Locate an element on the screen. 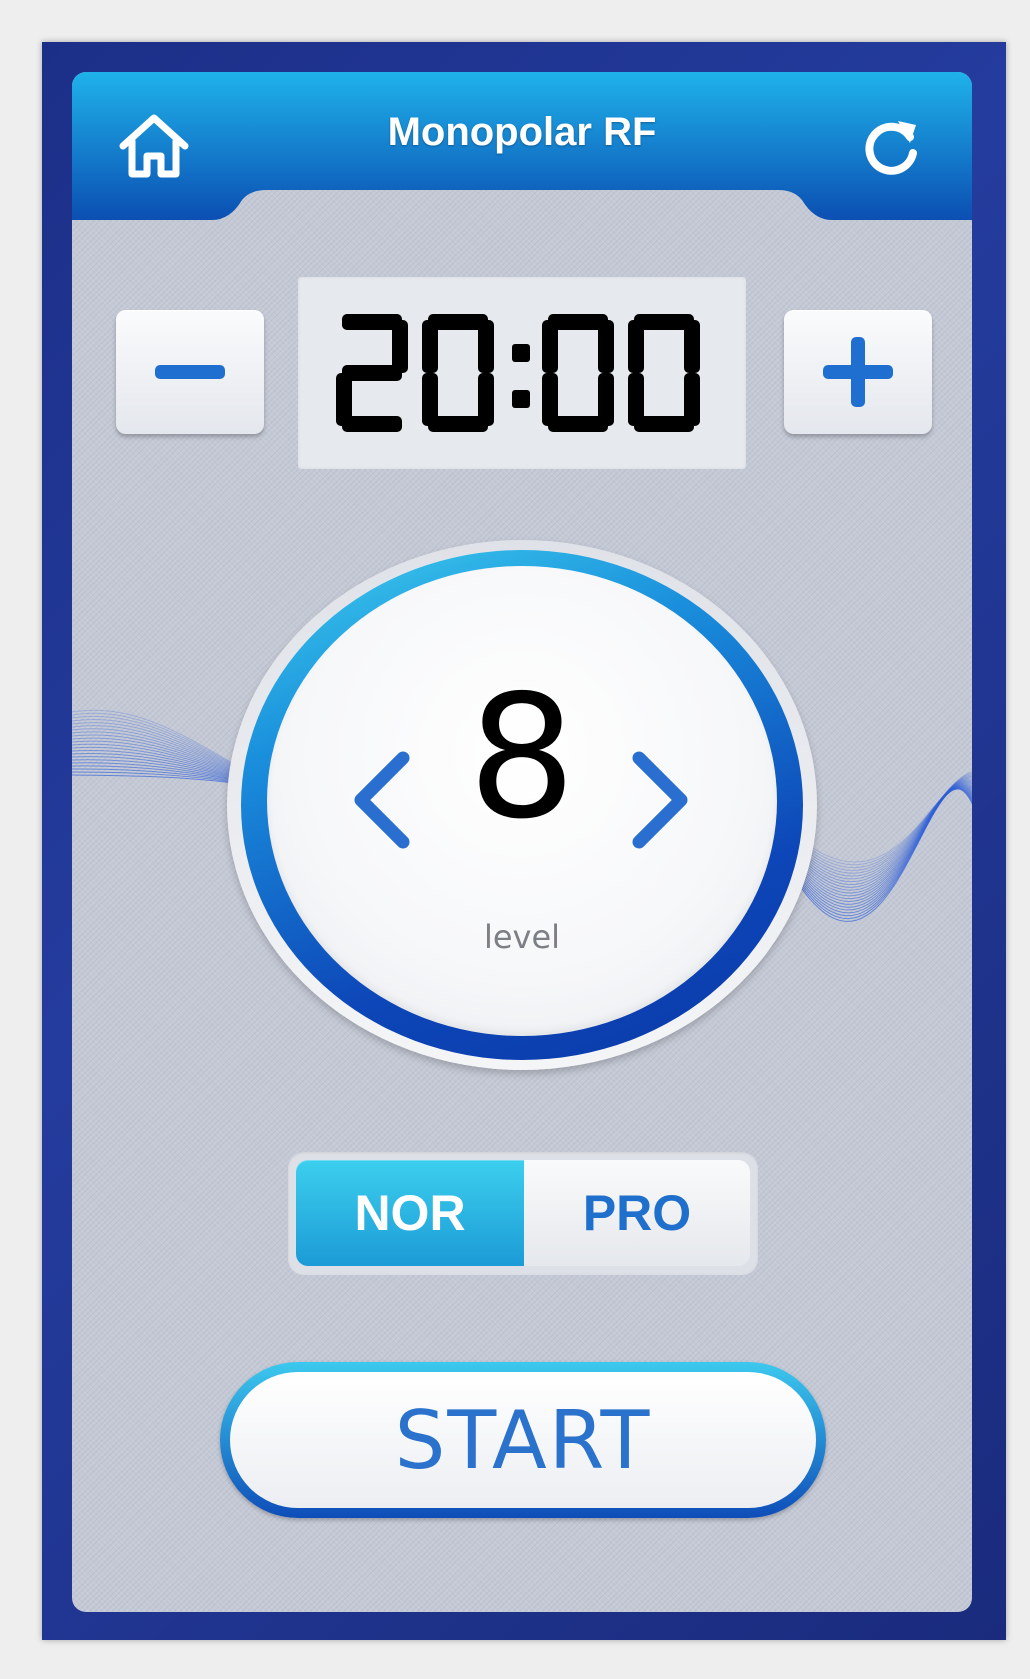 Image resolution: width=1030 pixels, height=1679 pixels. level-value: 8 is located at coordinates (522, 758).